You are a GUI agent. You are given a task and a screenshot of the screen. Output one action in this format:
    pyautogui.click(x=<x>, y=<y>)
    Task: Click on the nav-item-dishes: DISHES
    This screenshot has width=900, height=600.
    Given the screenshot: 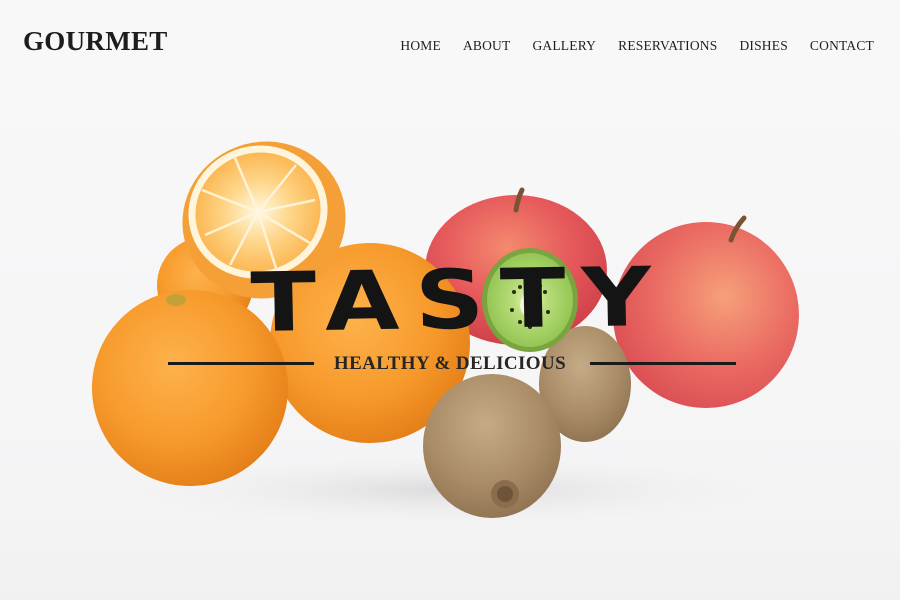 What is the action you would take?
    pyautogui.click(x=763, y=46)
    